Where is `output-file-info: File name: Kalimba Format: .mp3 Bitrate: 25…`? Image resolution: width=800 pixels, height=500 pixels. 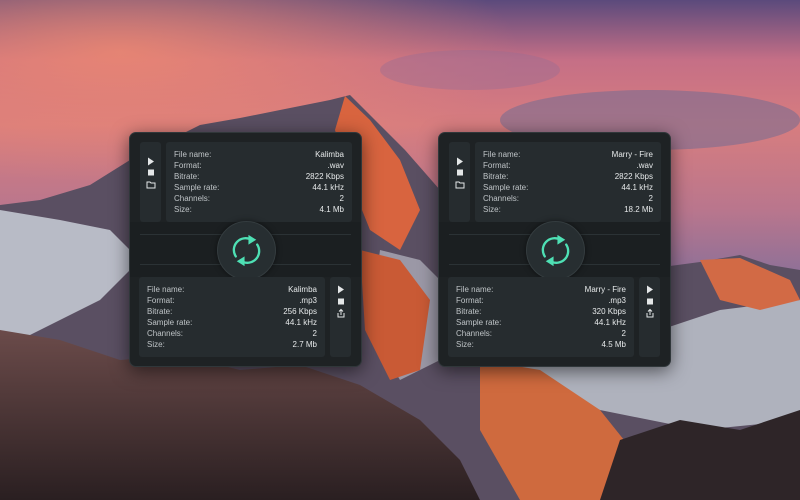 output-file-info: File name: Kalimba Format: .mp3 Bitrate: 25… is located at coordinates (232, 317).